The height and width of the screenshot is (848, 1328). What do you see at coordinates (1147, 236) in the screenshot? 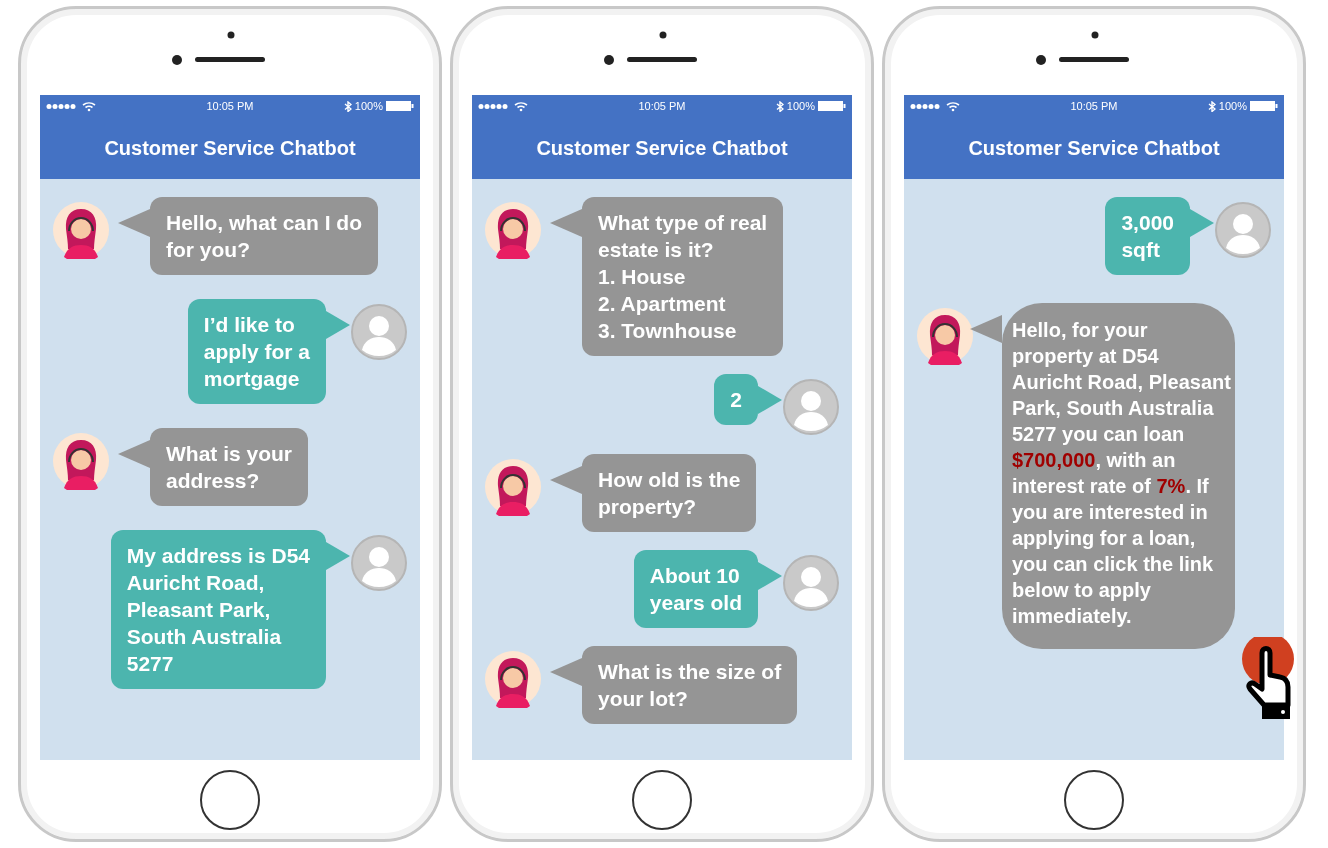
I see `chat-bubble: 3,000 sqft` at bounding box center [1147, 236].